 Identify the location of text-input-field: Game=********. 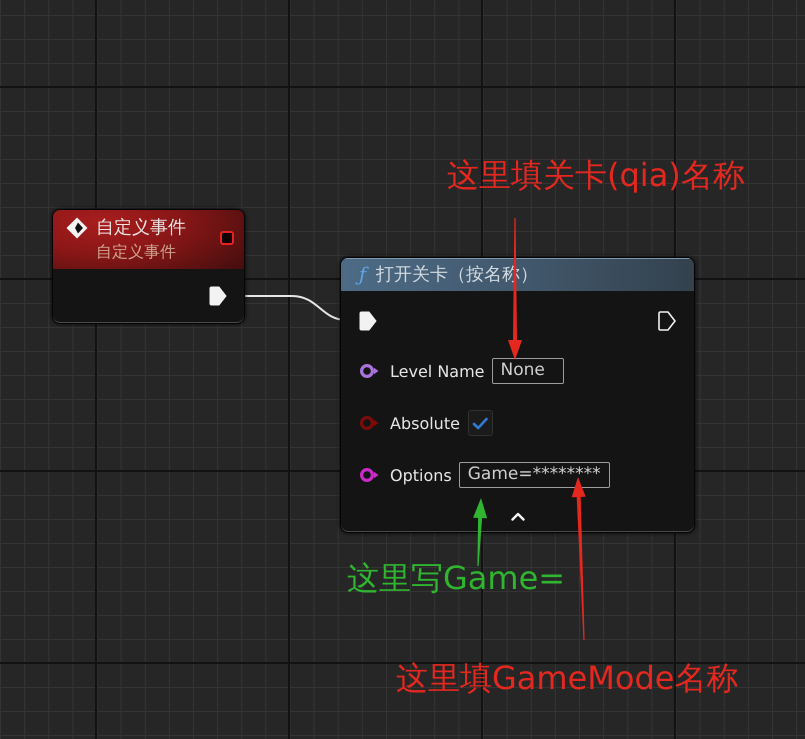
(534, 475).